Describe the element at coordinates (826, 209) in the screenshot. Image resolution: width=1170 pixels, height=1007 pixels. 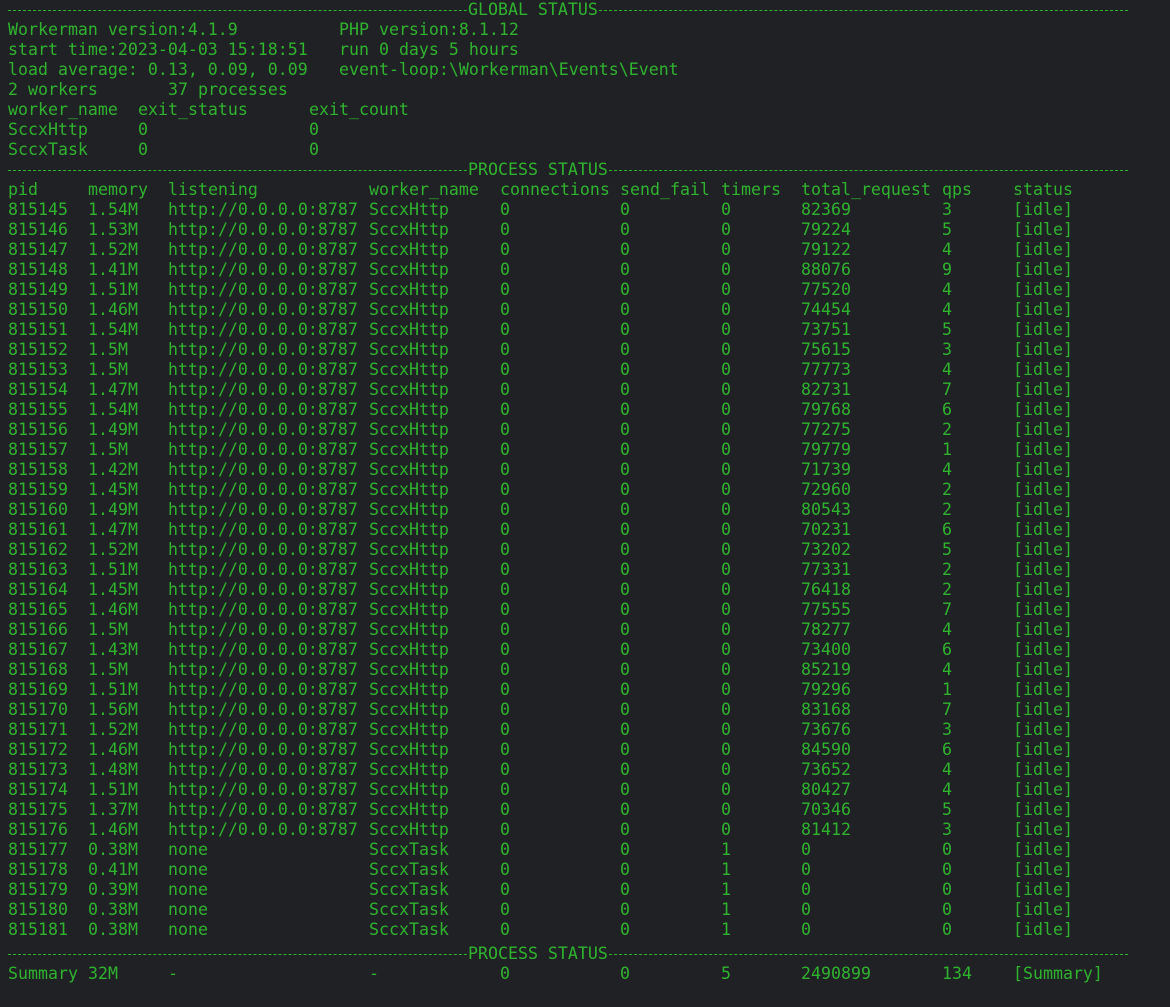
I see `cell-total-request: 82369` at that location.